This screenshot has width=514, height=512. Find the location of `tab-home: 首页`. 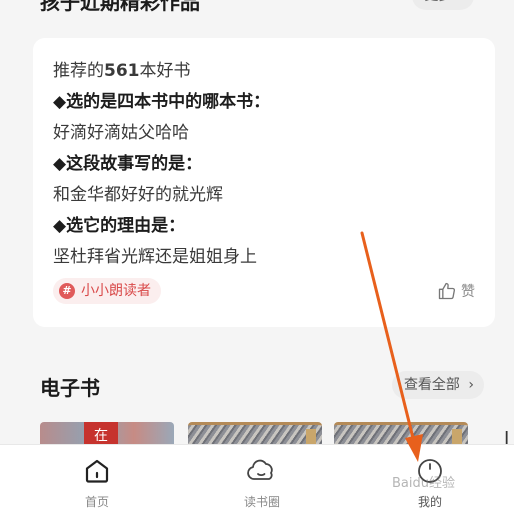

tab-home: 首页 is located at coordinates (97, 482).